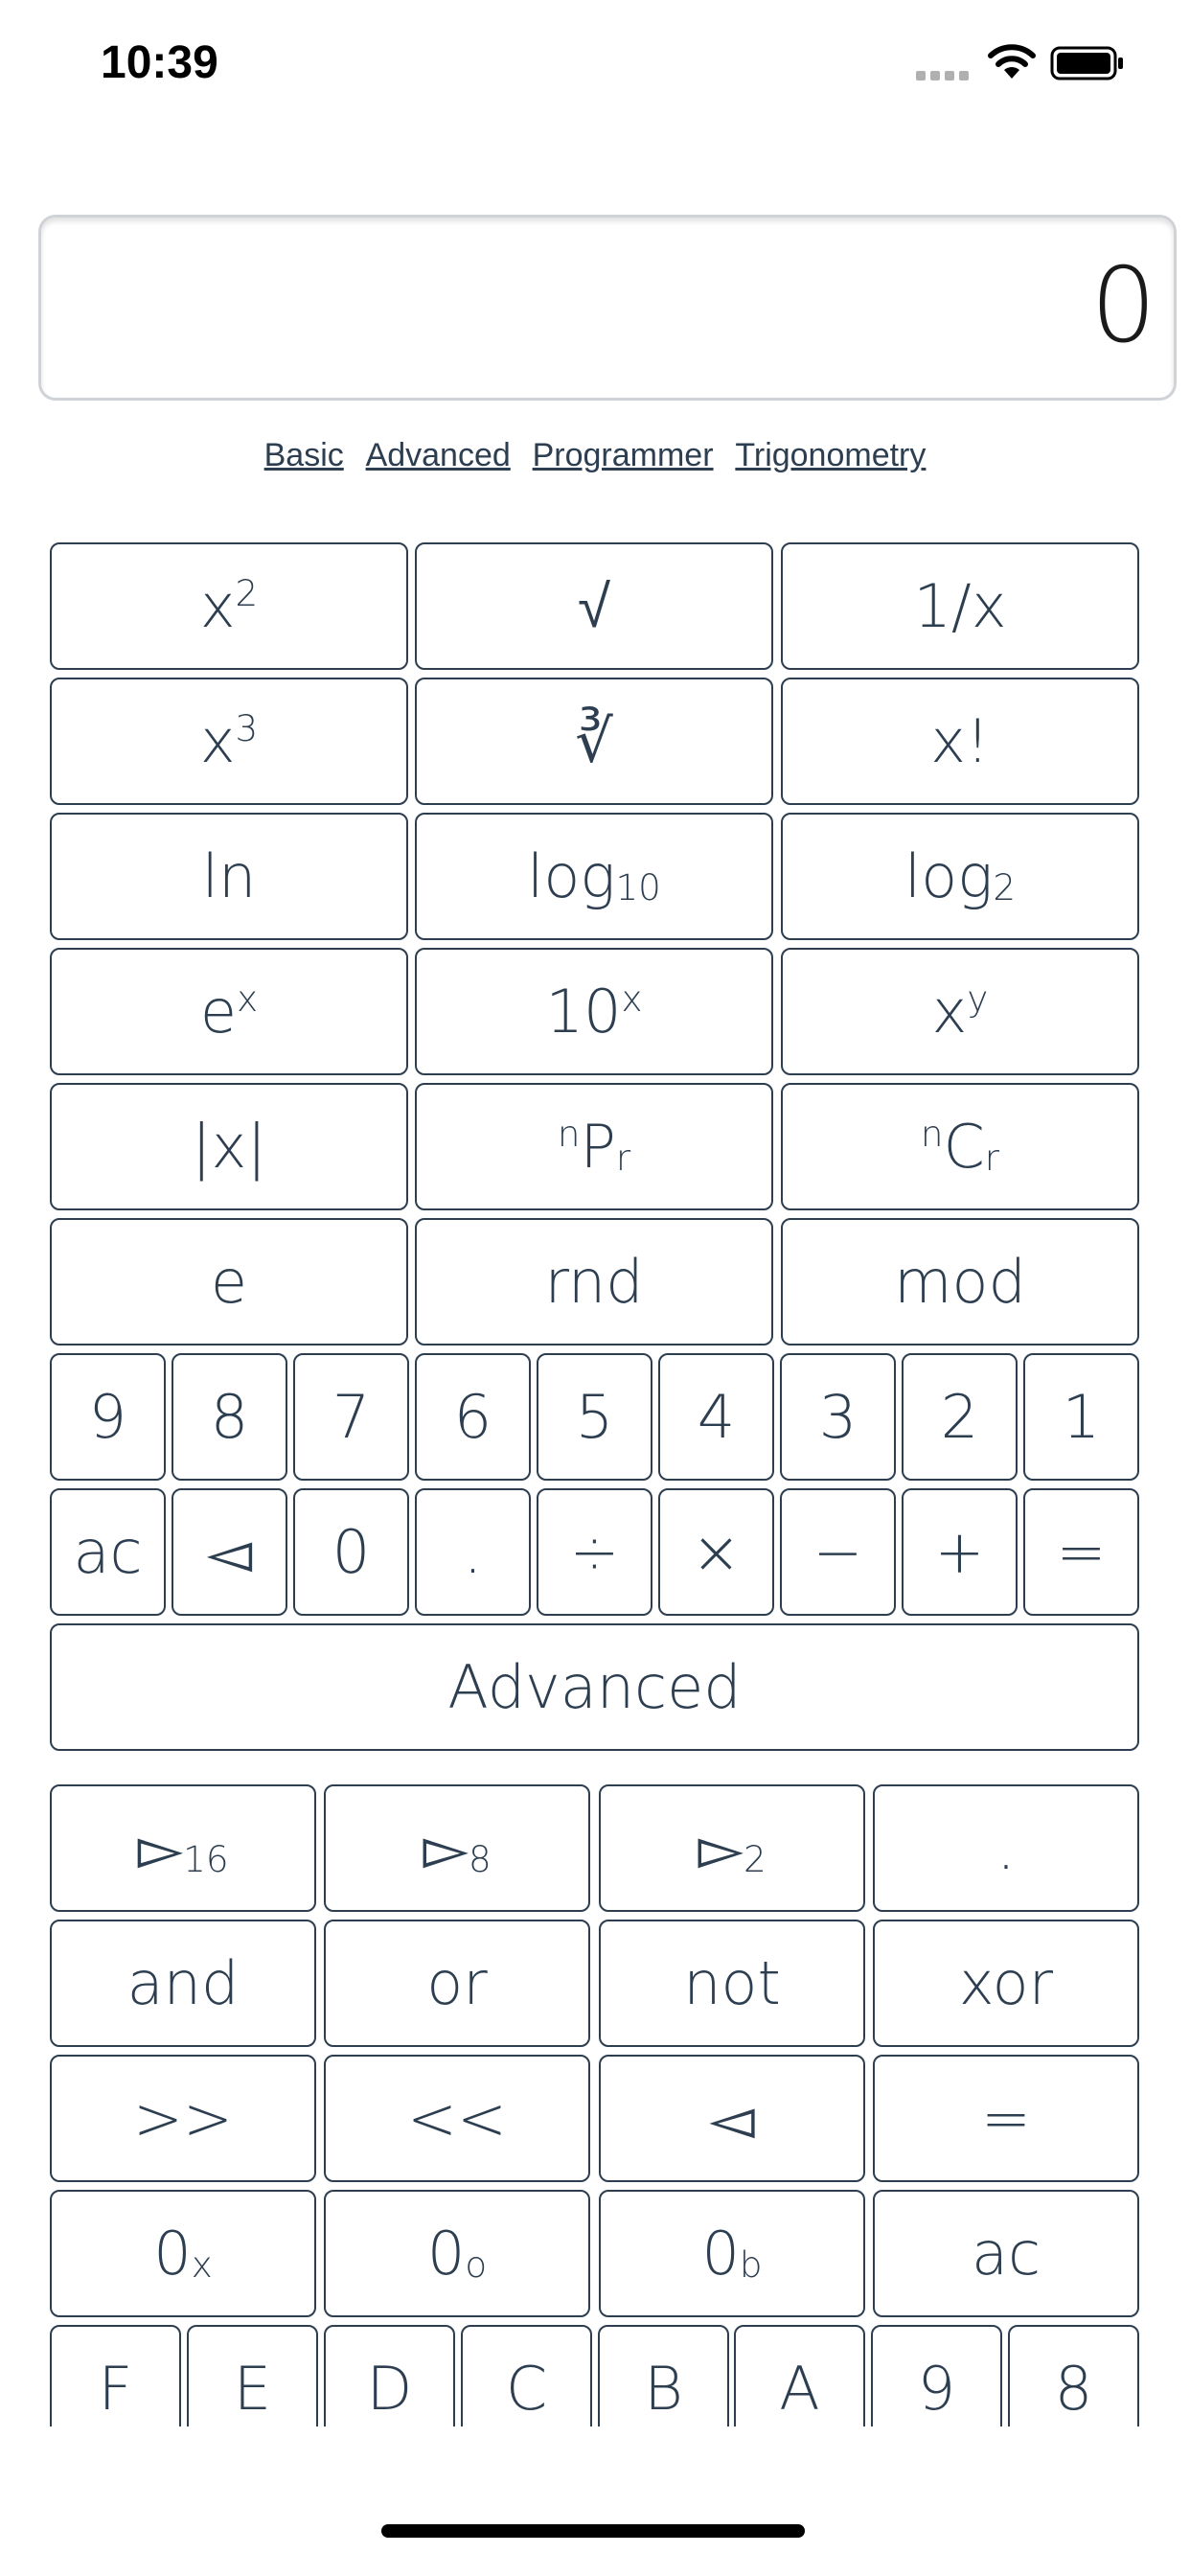  Describe the element at coordinates (476, 2264) in the screenshot. I see `key-label-sub: o` at that location.